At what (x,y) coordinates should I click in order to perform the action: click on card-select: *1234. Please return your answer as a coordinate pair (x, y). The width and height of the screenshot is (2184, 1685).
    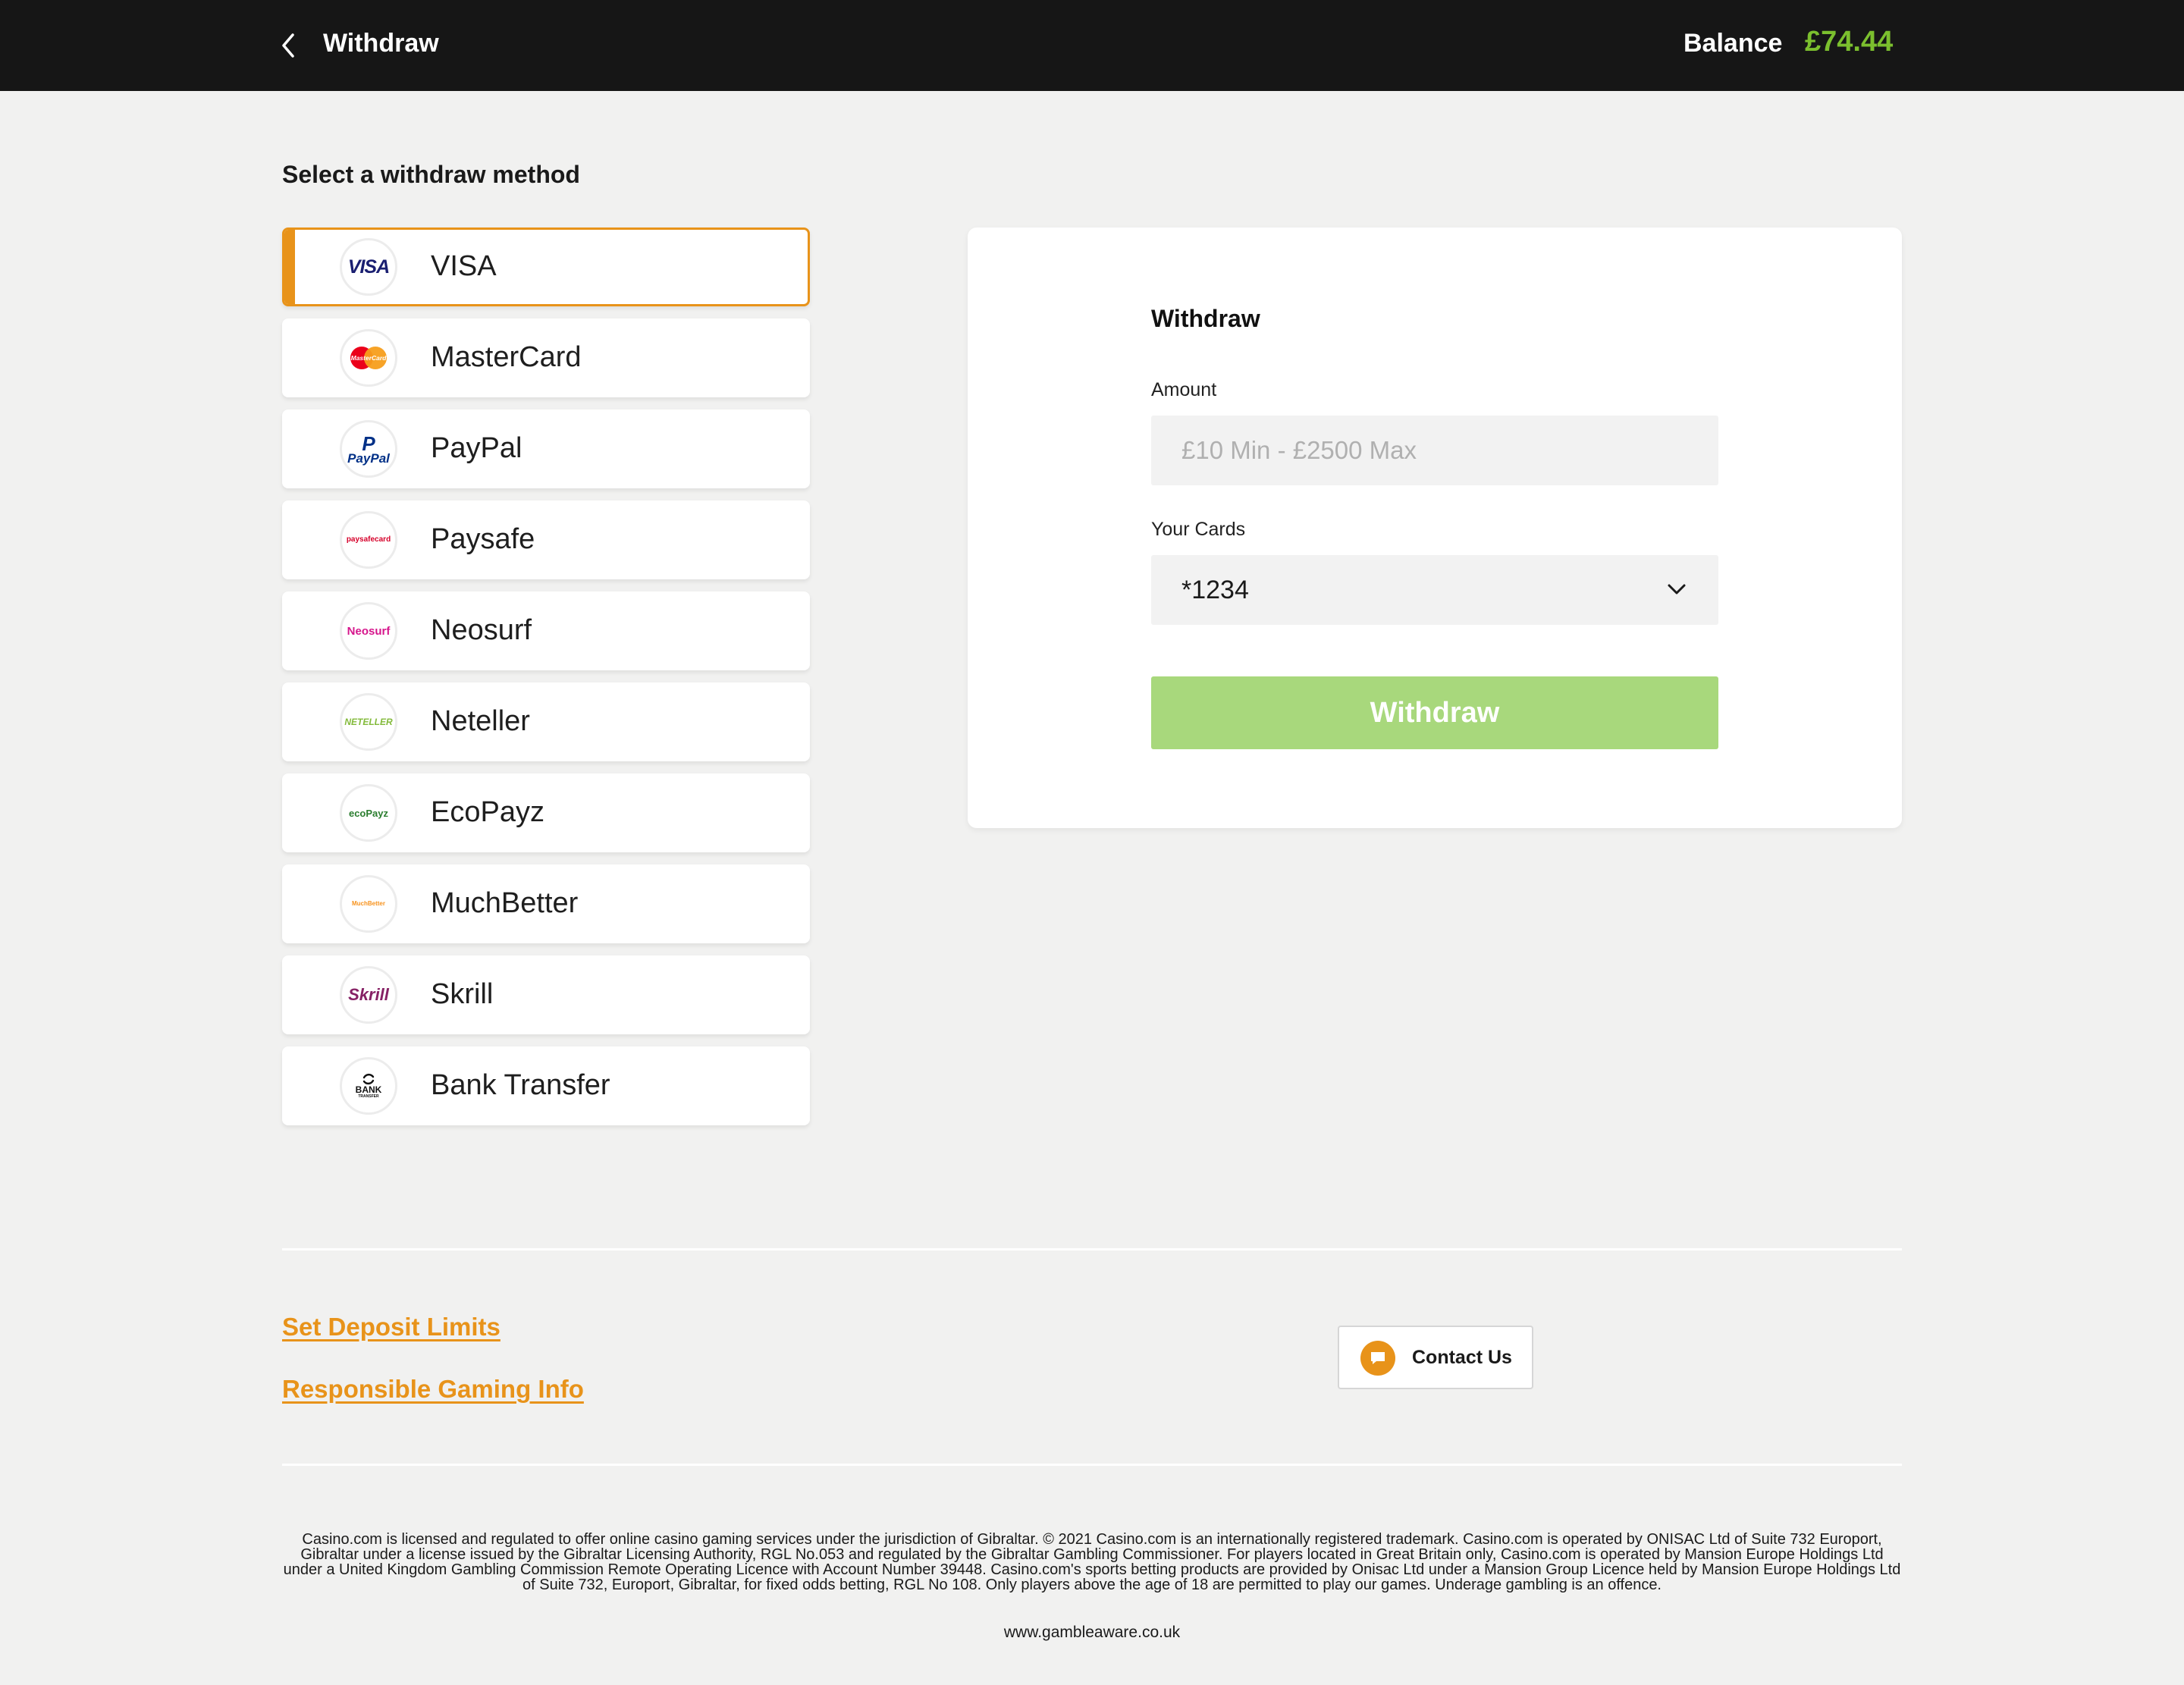
    Looking at the image, I should click on (1434, 590).